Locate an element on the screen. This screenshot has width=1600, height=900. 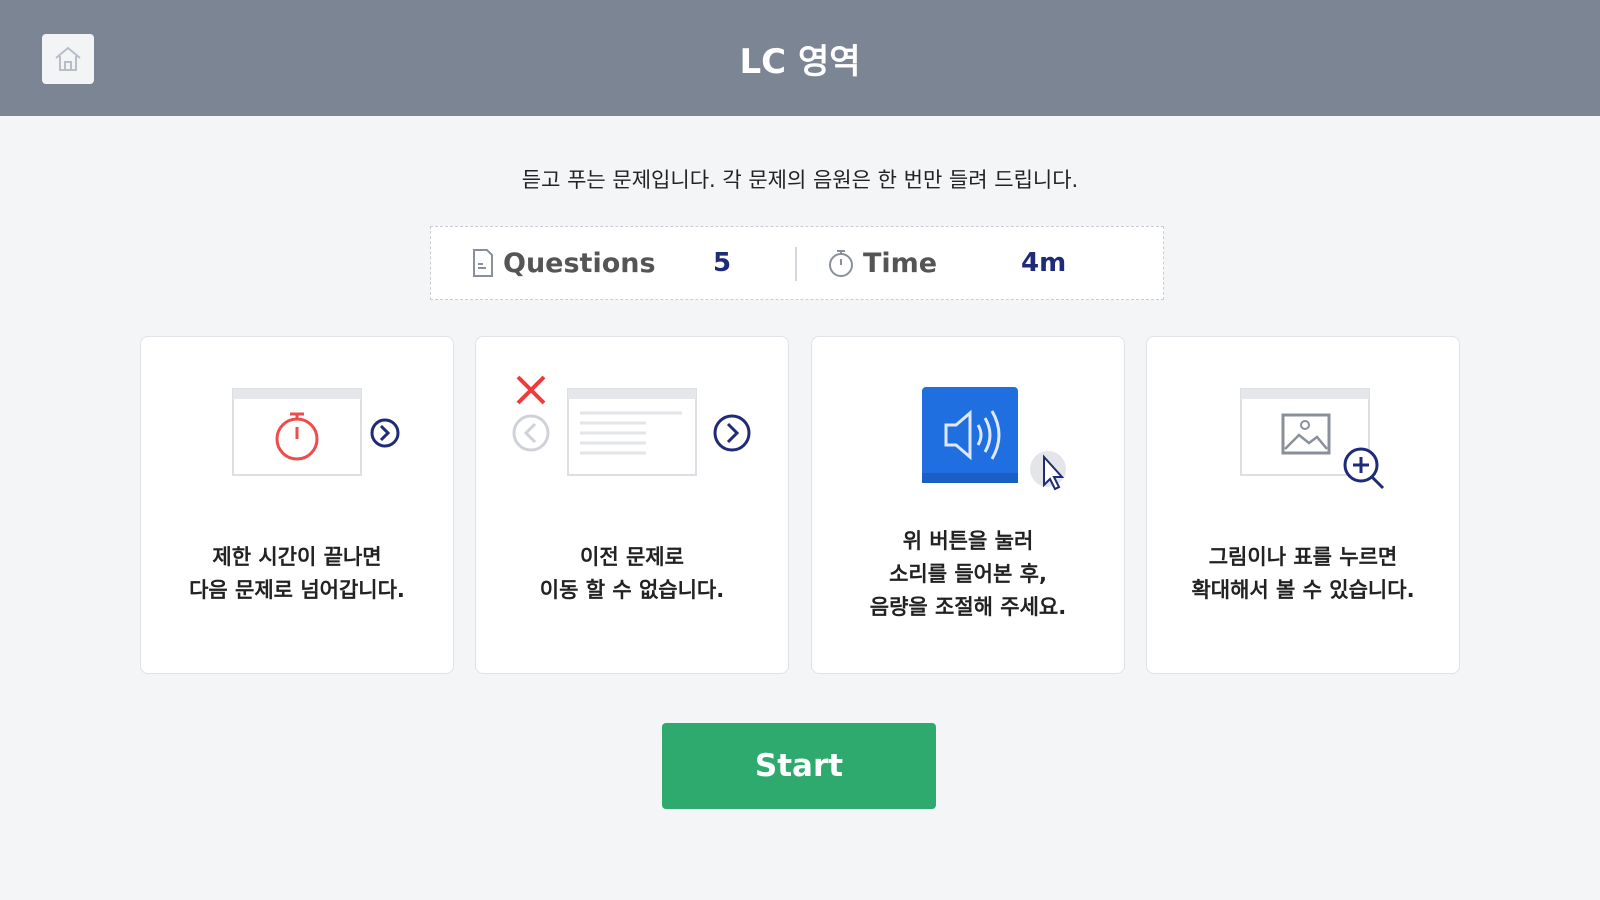
test-info-box: Questions 5 Time 4m is located at coordinates (797, 263).